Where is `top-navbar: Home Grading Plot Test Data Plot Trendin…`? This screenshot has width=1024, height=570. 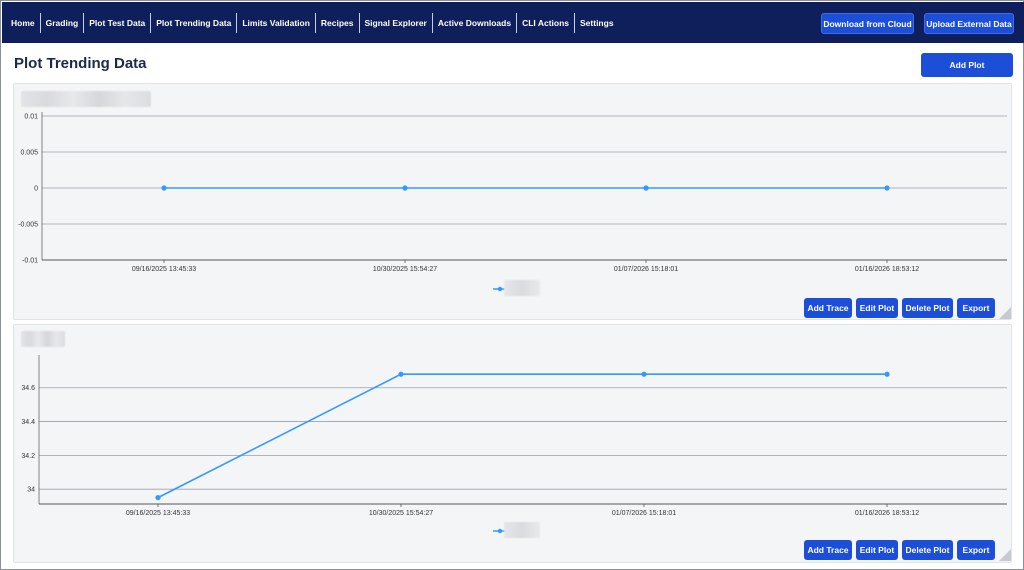
top-navbar: Home Grading Plot Test Data Plot Trendin… is located at coordinates (513, 22).